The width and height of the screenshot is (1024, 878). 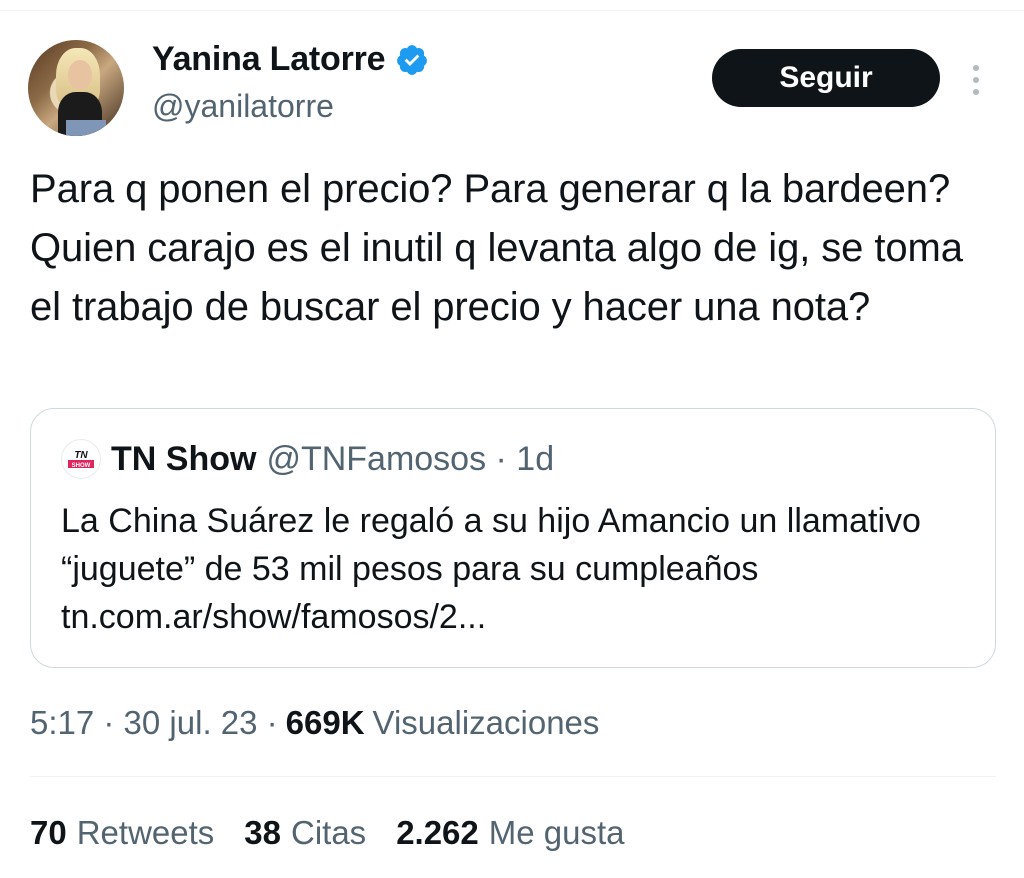 I want to click on top-divider, so click(x=512, y=10).